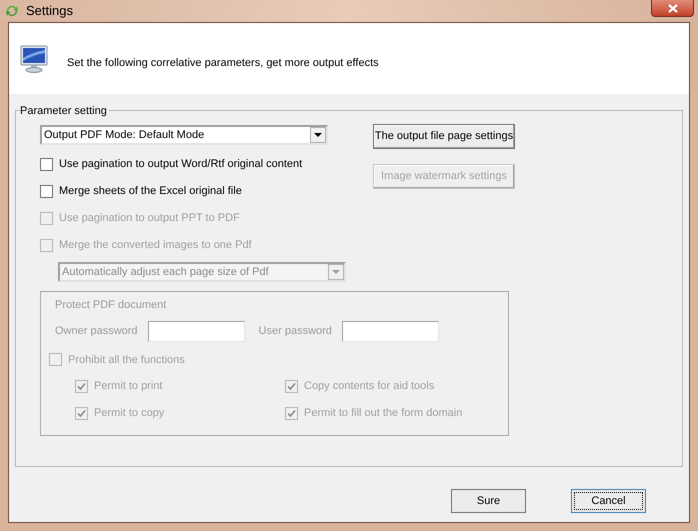 This screenshot has width=698, height=531. What do you see at coordinates (180, 164) in the screenshot?
I see `option-label: Use pagination to output Word/Rtf original content` at bounding box center [180, 164].